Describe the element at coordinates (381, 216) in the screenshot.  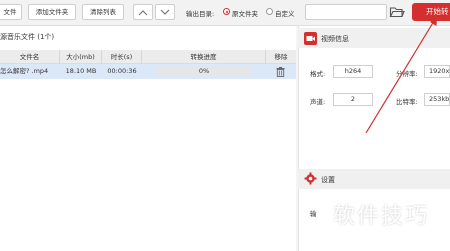
I see `watermark-text: 软件技巧` at that location.